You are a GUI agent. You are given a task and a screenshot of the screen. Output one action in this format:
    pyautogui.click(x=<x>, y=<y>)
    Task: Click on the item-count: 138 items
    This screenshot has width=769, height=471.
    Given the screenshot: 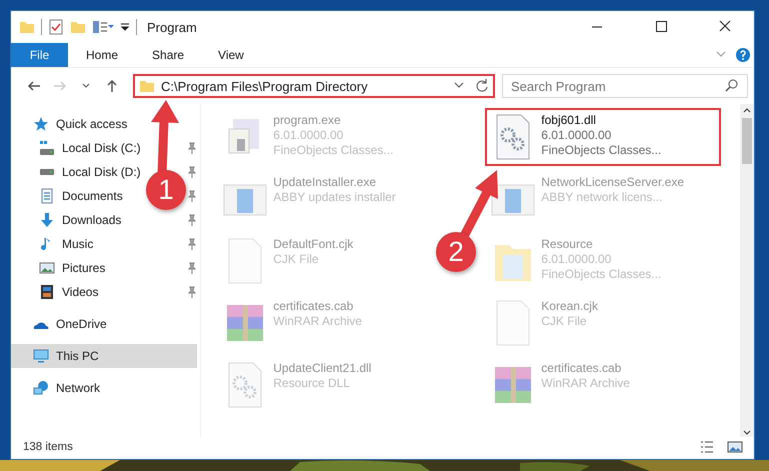 What is the action you would take?
    pyautogui.click(x=48, y=447)
    